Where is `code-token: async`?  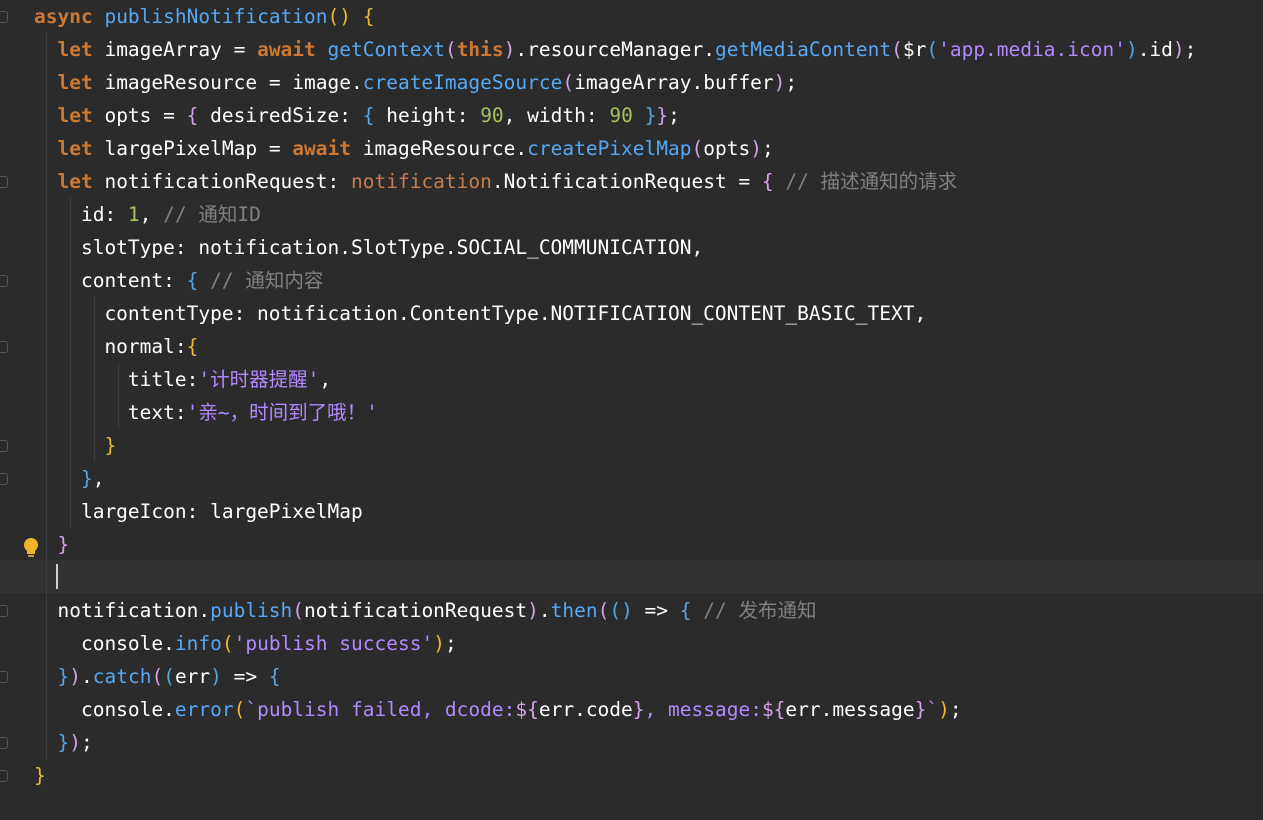
code-token: async is located at coordinates (69, 16).